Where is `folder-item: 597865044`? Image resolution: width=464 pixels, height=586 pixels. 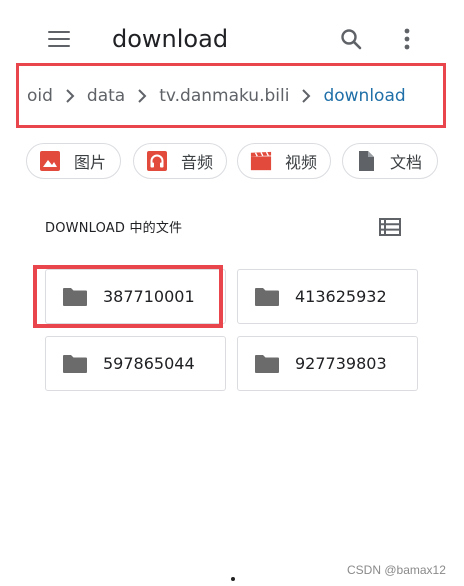
folder-item: 597865044 is located at coordinates (135, 363).